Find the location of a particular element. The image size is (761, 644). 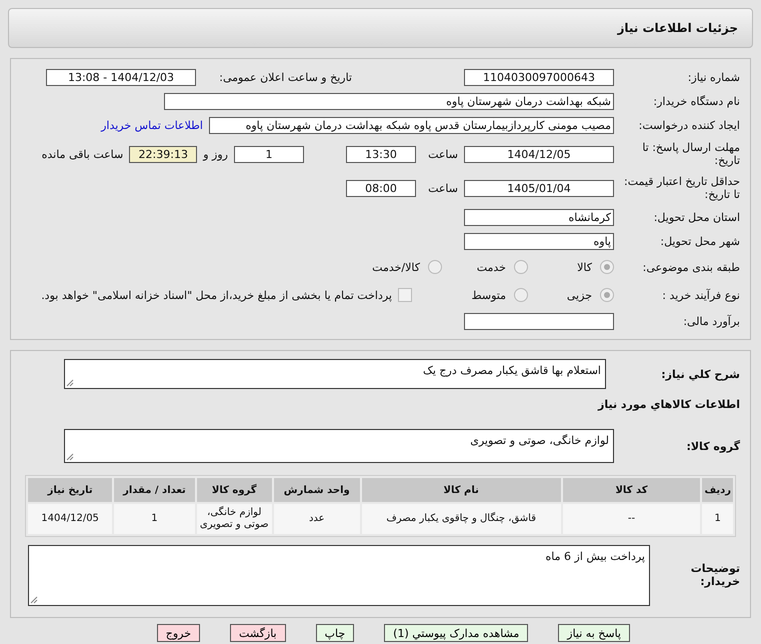

description-textarea: استعلام بها قاشق یکبار مصرف درج یک is located at coordinates (335, 374).